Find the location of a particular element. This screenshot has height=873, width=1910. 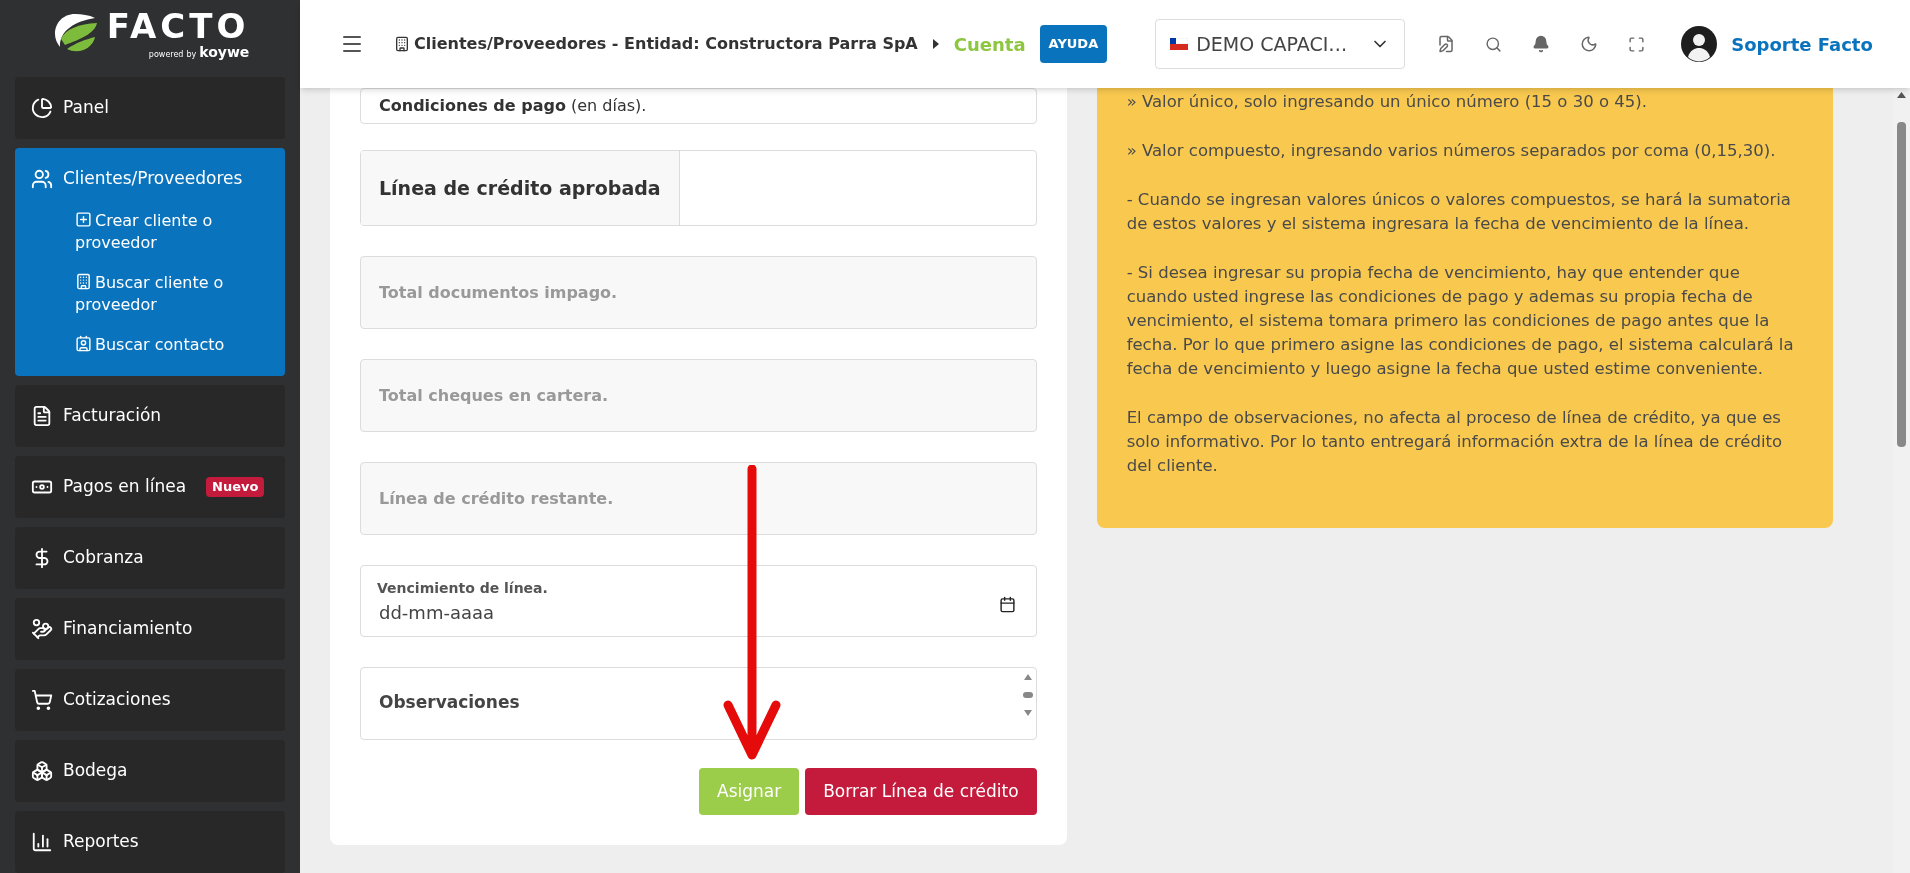

bell-icon is located at coordinates (1541, 44).